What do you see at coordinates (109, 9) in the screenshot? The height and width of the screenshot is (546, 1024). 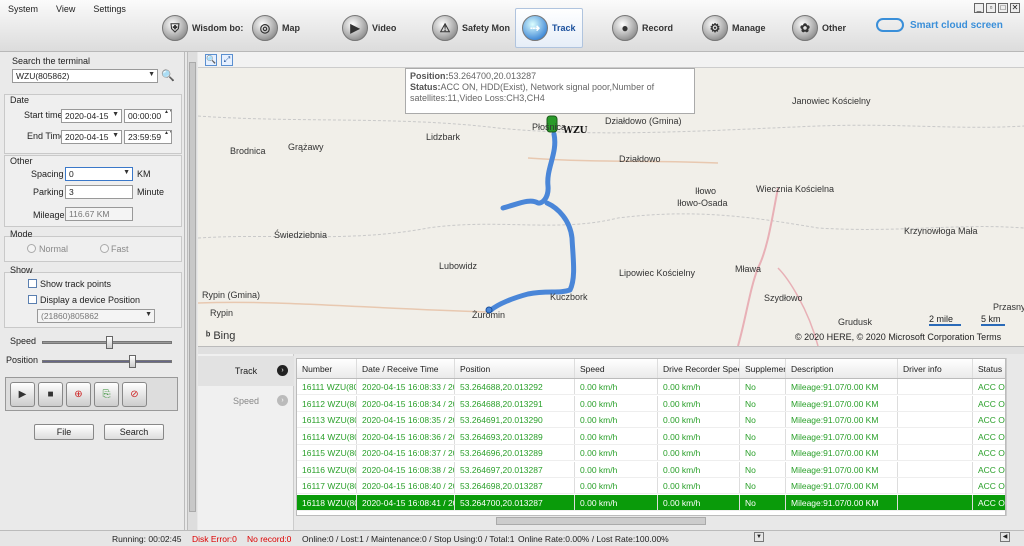 I see `menu-settings: Settings` at bounding box center [109, 9].